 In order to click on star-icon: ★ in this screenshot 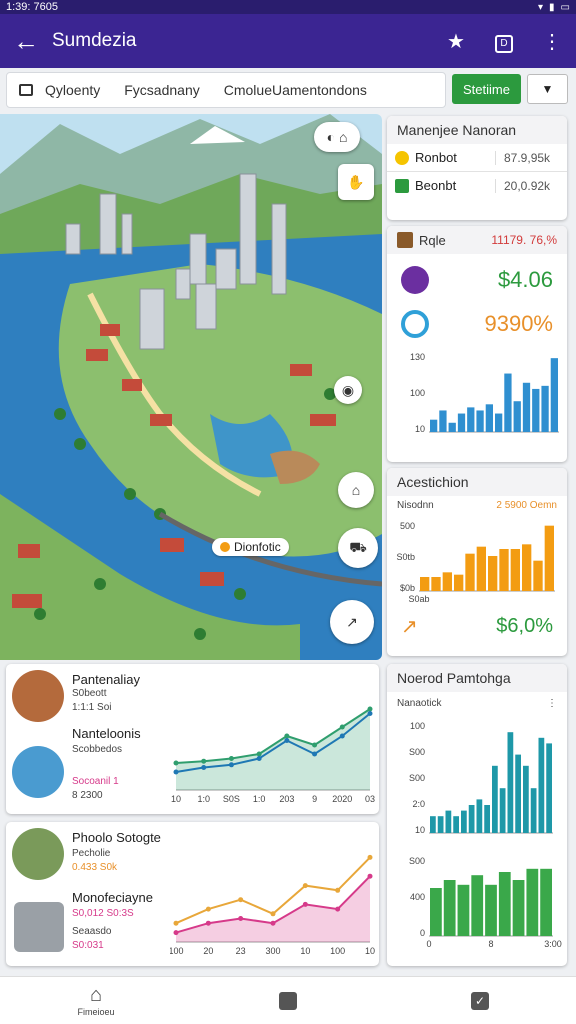, I will do `click(456, 41)`.